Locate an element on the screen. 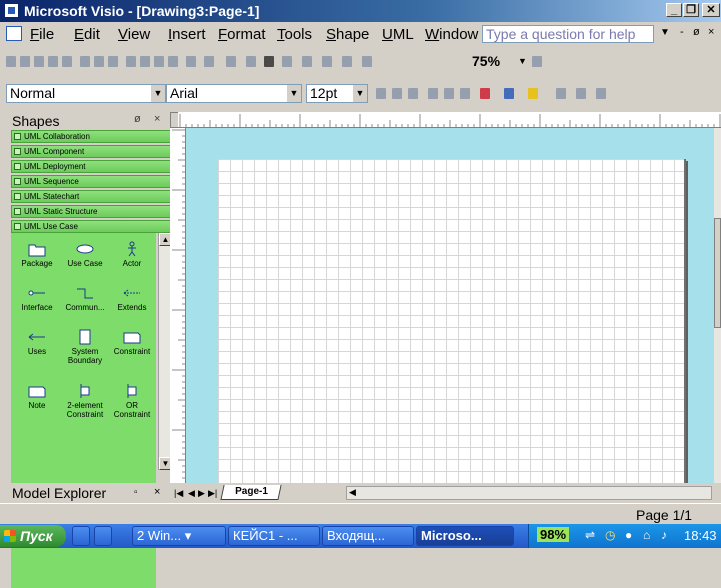  font-size-dropdown-icon: ▼ is located at coordinates (360, 93).